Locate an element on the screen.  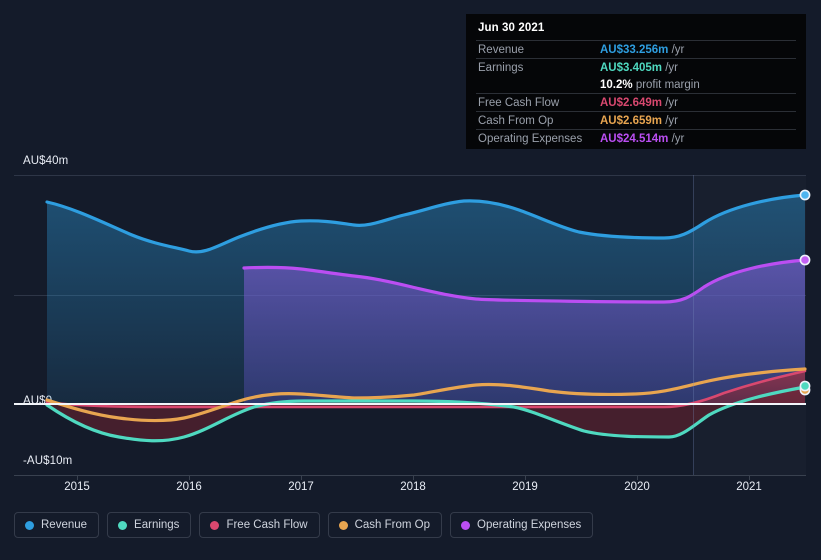
x-tick-2017 is located at coordinates (301, 477).